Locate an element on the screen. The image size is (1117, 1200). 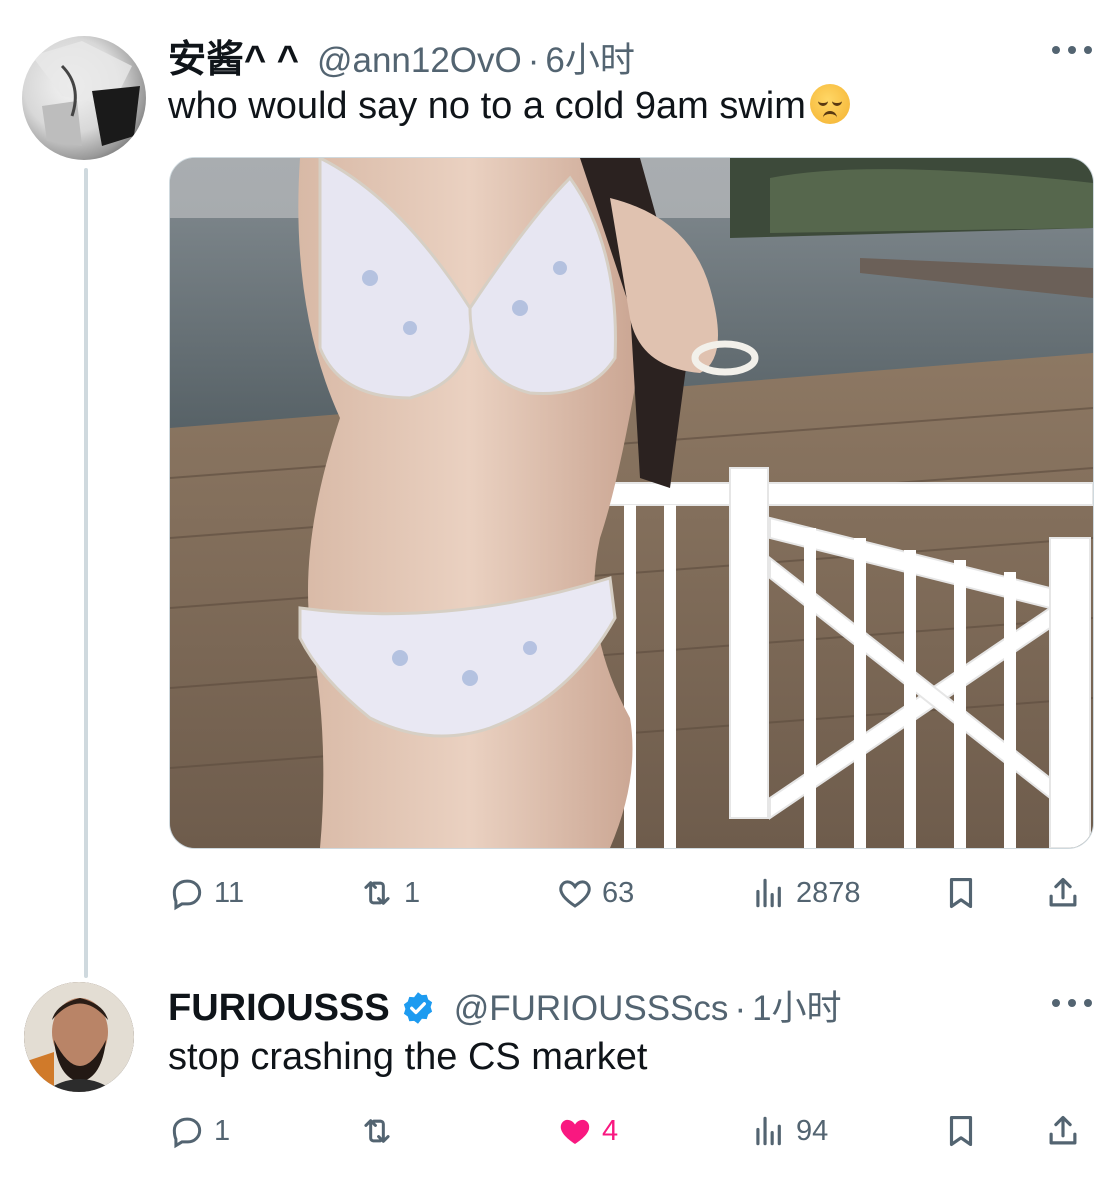
like-icon-filled is located at coordinates (575, 1131).